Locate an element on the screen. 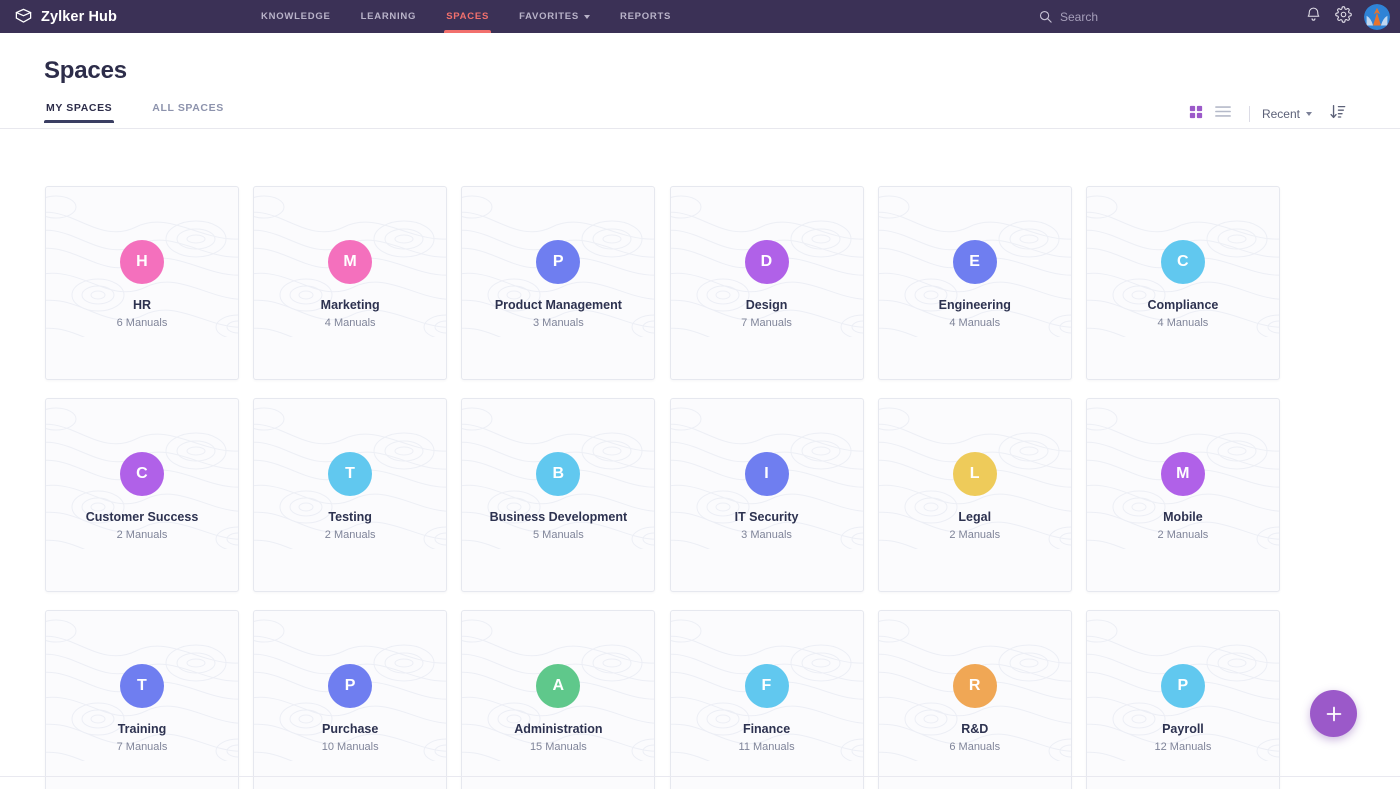  footer-divider is located at coordinates (700, 776).